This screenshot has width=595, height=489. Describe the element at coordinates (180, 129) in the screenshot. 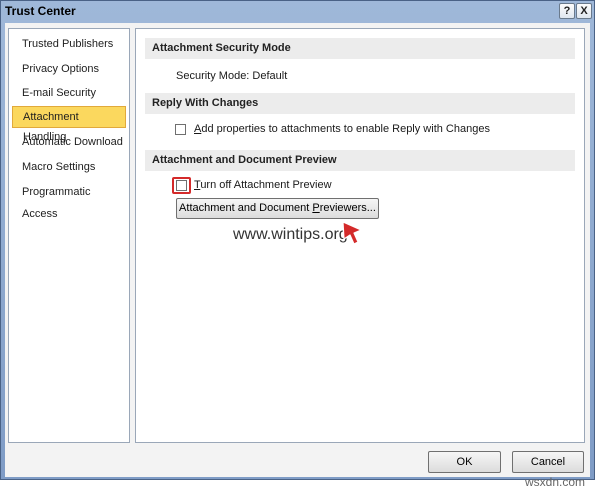

I see `reply-with-changes-checkbox` at that location.